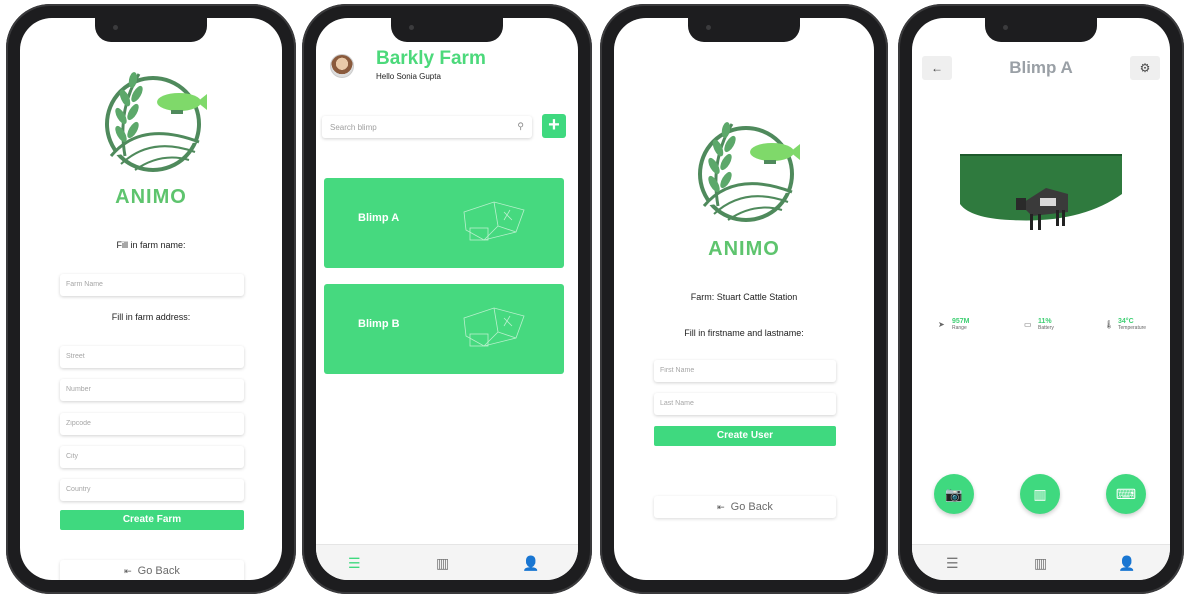 This screenshot has height=600, width=1184. Describe the element at coordinates (152, 390) in the screenshot. I see `number-input` at that location.